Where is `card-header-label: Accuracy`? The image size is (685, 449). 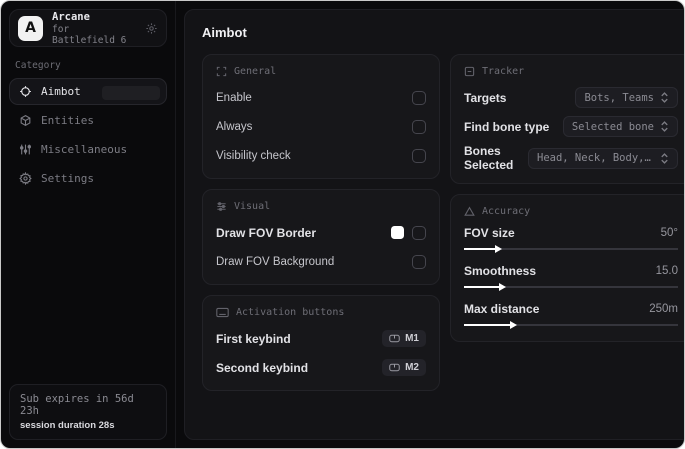
card-header-label: Accuracy is located at coordinates (506, 211).